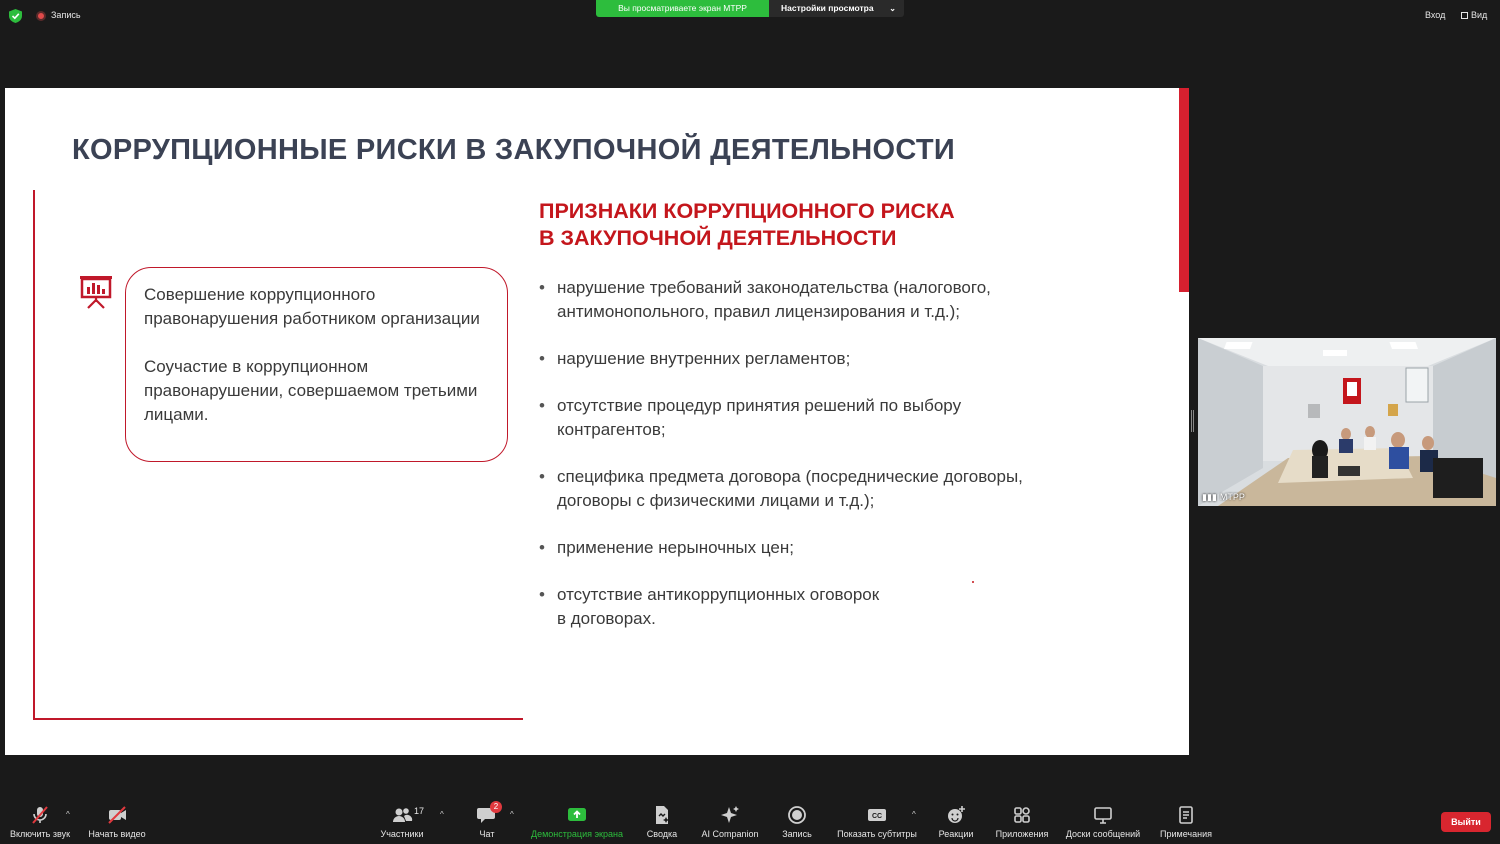 The image size is (1500, 844). I want to click on closed-captions-icon: CC, so click(877, 815).